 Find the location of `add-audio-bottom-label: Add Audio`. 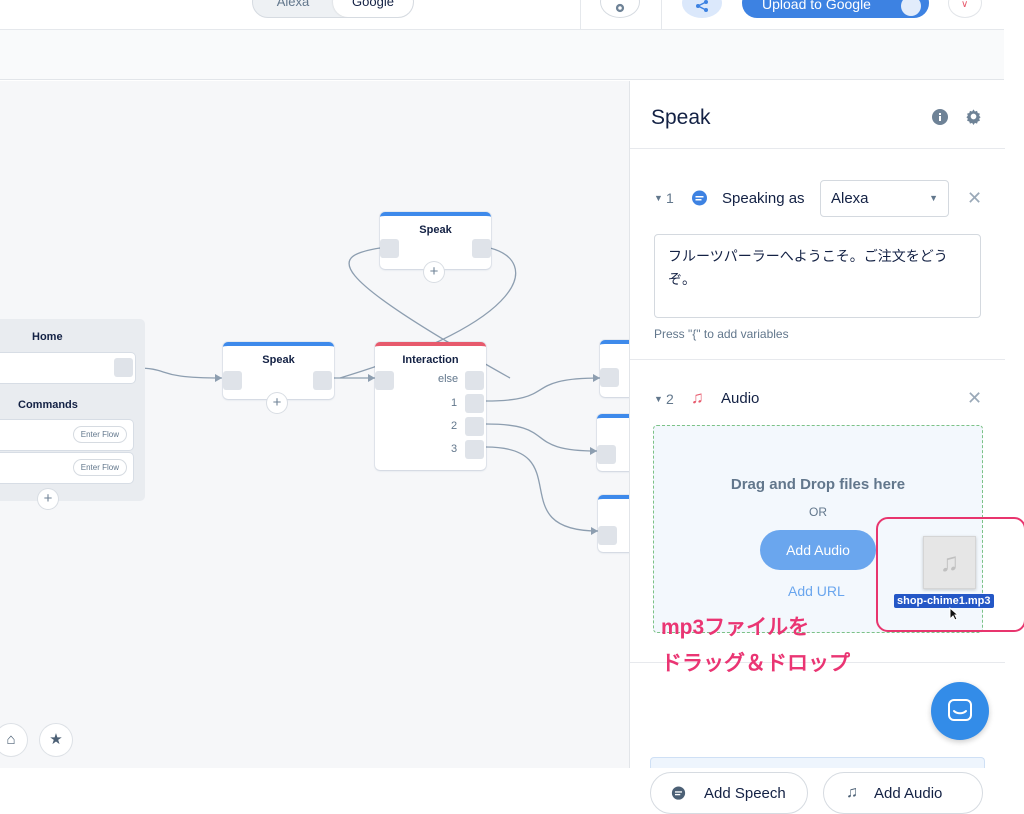

add-audio-bottom-label: Add Audio is located at coordinates (908, 793).